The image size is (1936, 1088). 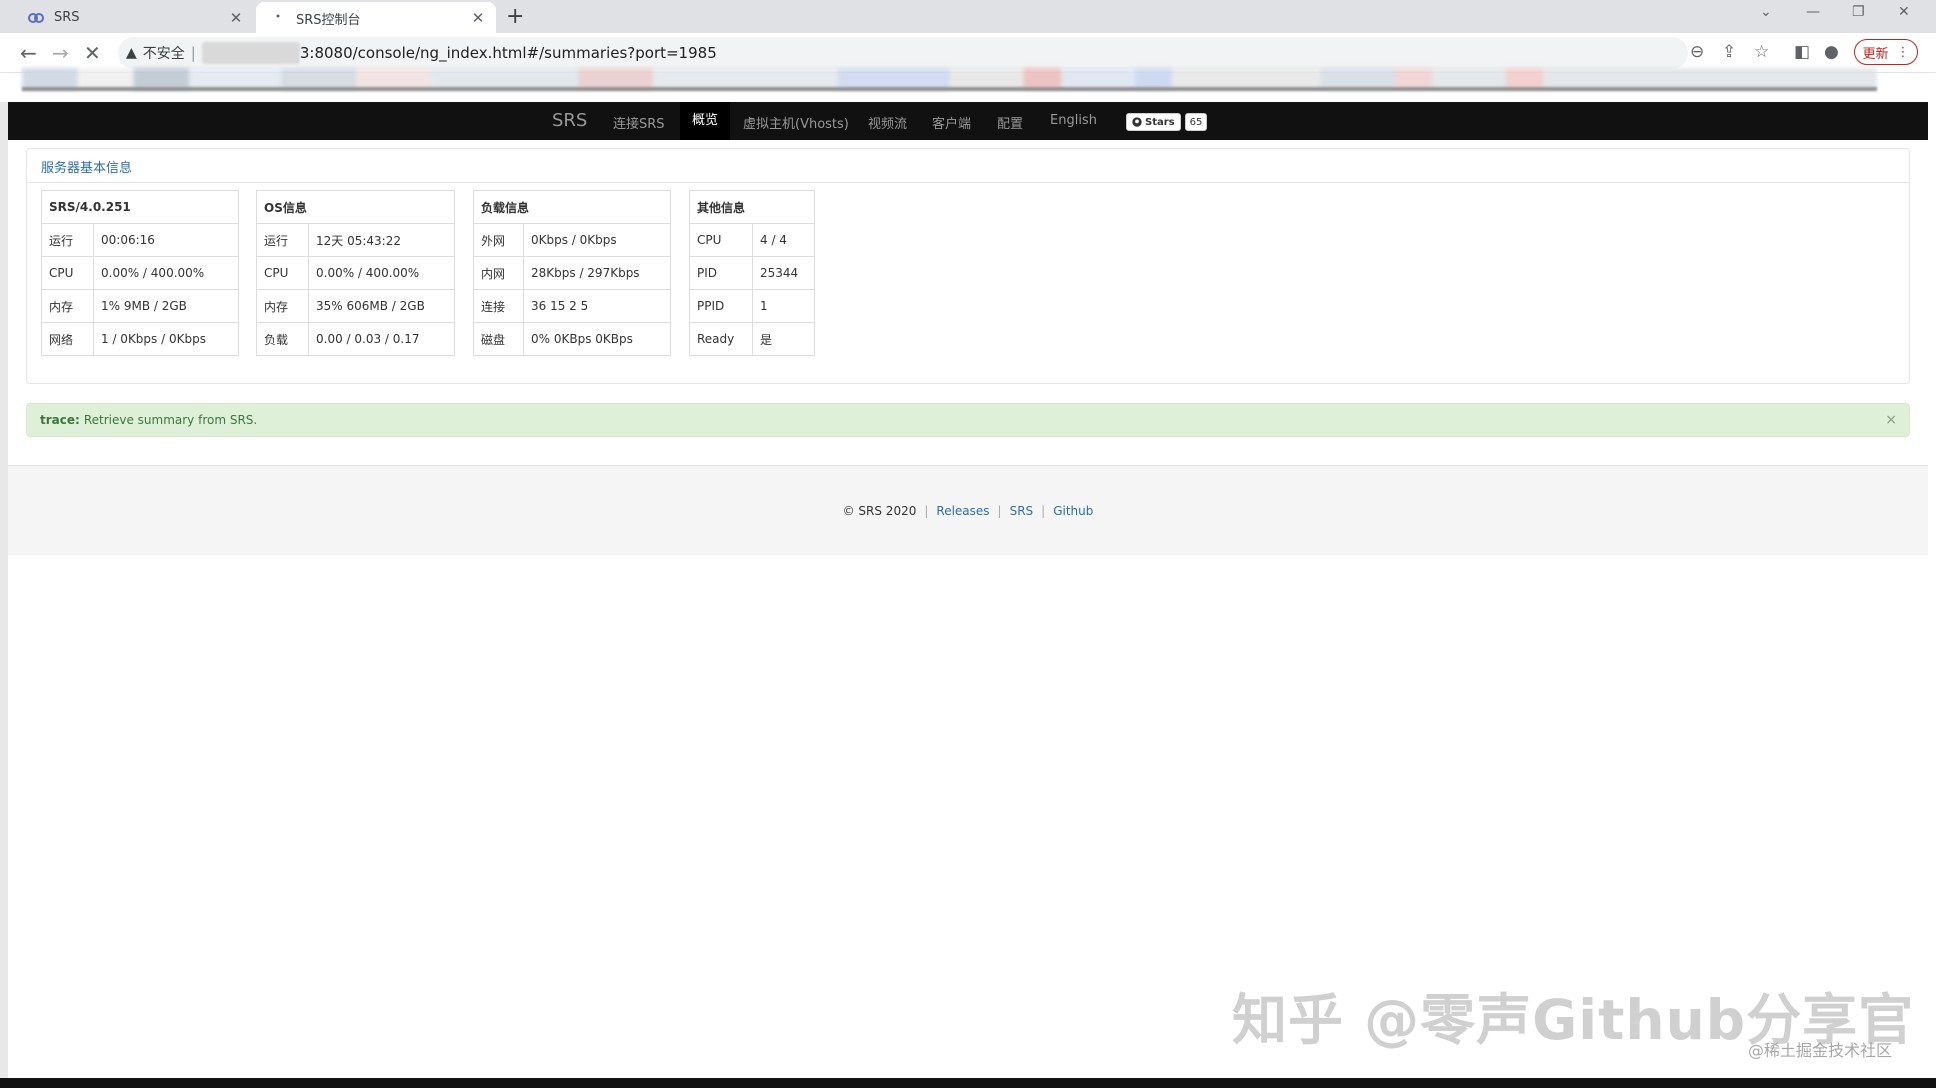 What do you see at coordinates (951, 122) in the screenshot?
I see `nav-clients: 客户端` at bounding box center [951, 122].